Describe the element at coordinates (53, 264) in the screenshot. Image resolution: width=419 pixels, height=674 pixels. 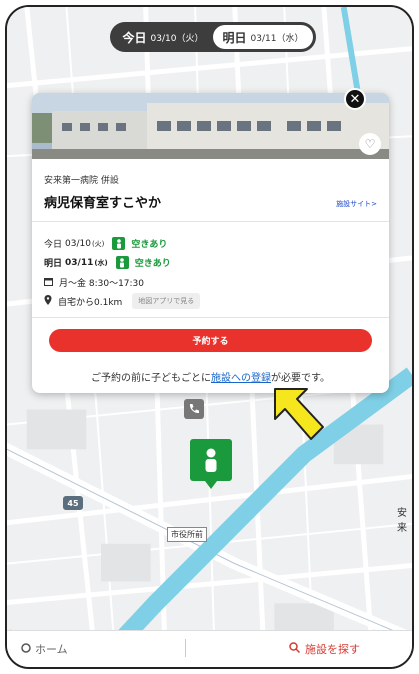
I see `availability-day: 明日` at that location.